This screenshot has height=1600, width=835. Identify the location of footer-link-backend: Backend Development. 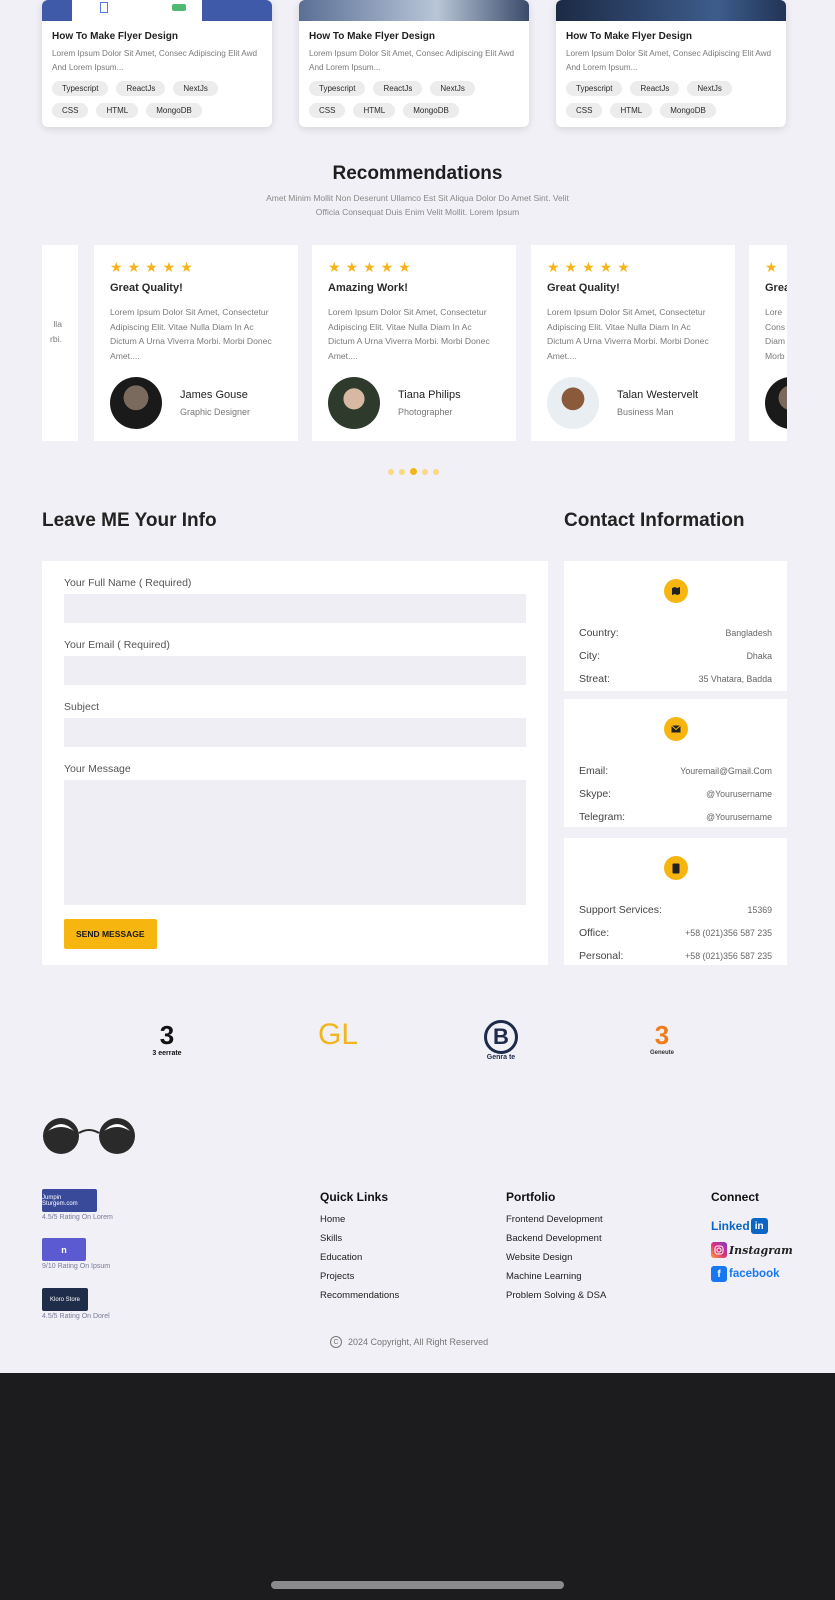
(556, 1242).